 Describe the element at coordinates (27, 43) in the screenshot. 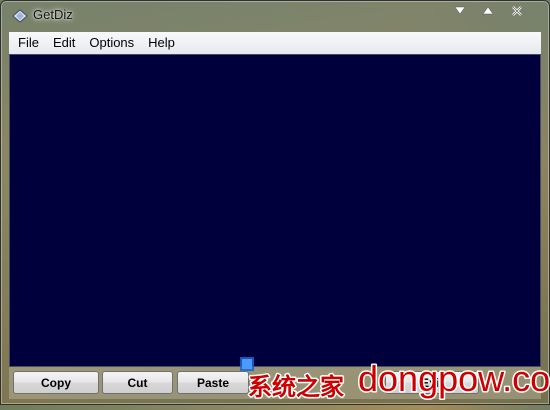

I see `menu-file: File` at that location.